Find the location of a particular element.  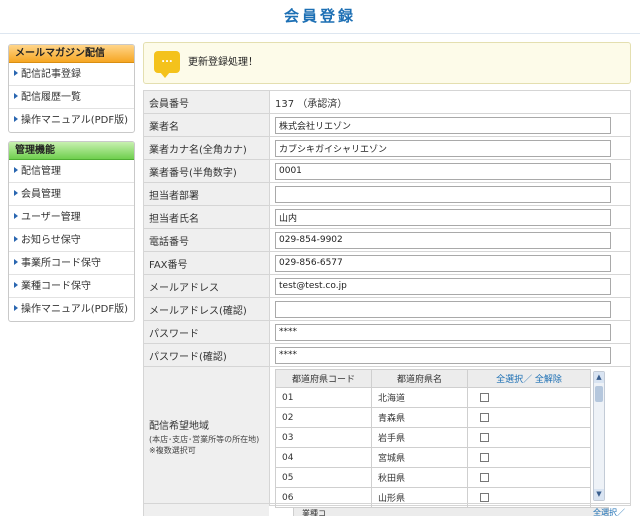

menu-item-manual-mailmag: 操作マニュアル(PDF版) is located at coordinates (71, 120).